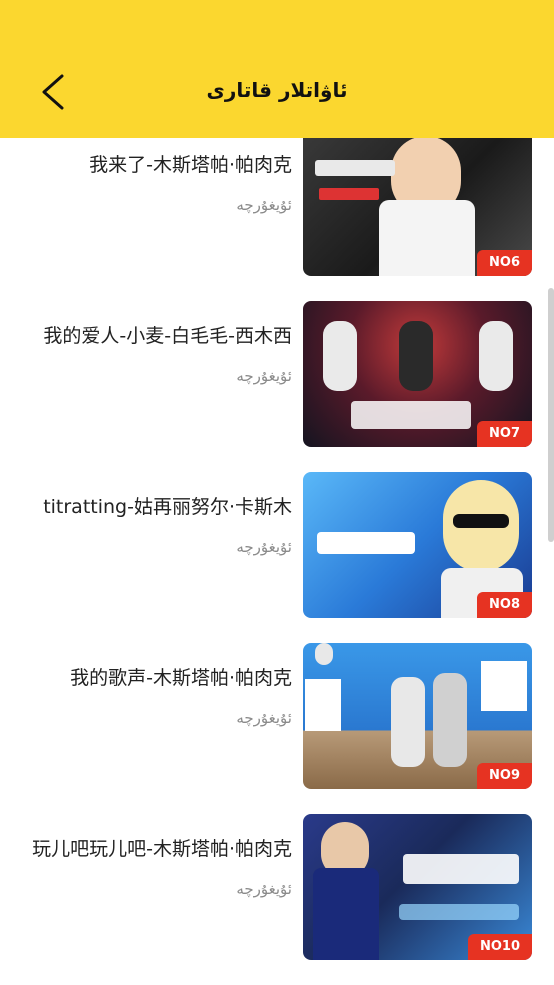  What do you see at coordinates (417, 545) in the screenshot?
I see `song-thumbnail: NO8` at bounding box center [417, 545].